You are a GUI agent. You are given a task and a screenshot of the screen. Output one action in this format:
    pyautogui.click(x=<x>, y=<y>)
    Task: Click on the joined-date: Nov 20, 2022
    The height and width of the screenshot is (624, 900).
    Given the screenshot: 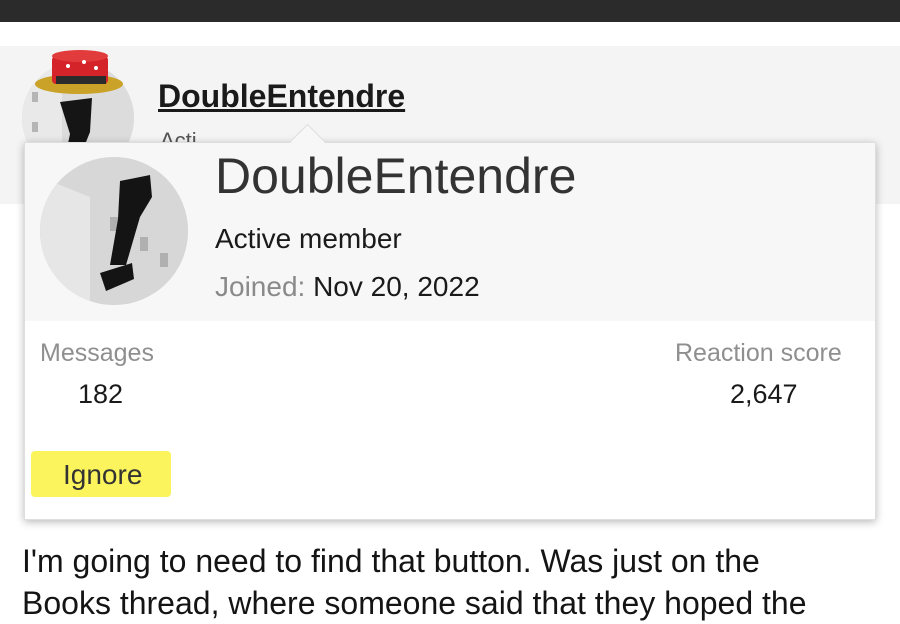 What is the action you would take?
    pyautogui.click(x=396, y=286)
    